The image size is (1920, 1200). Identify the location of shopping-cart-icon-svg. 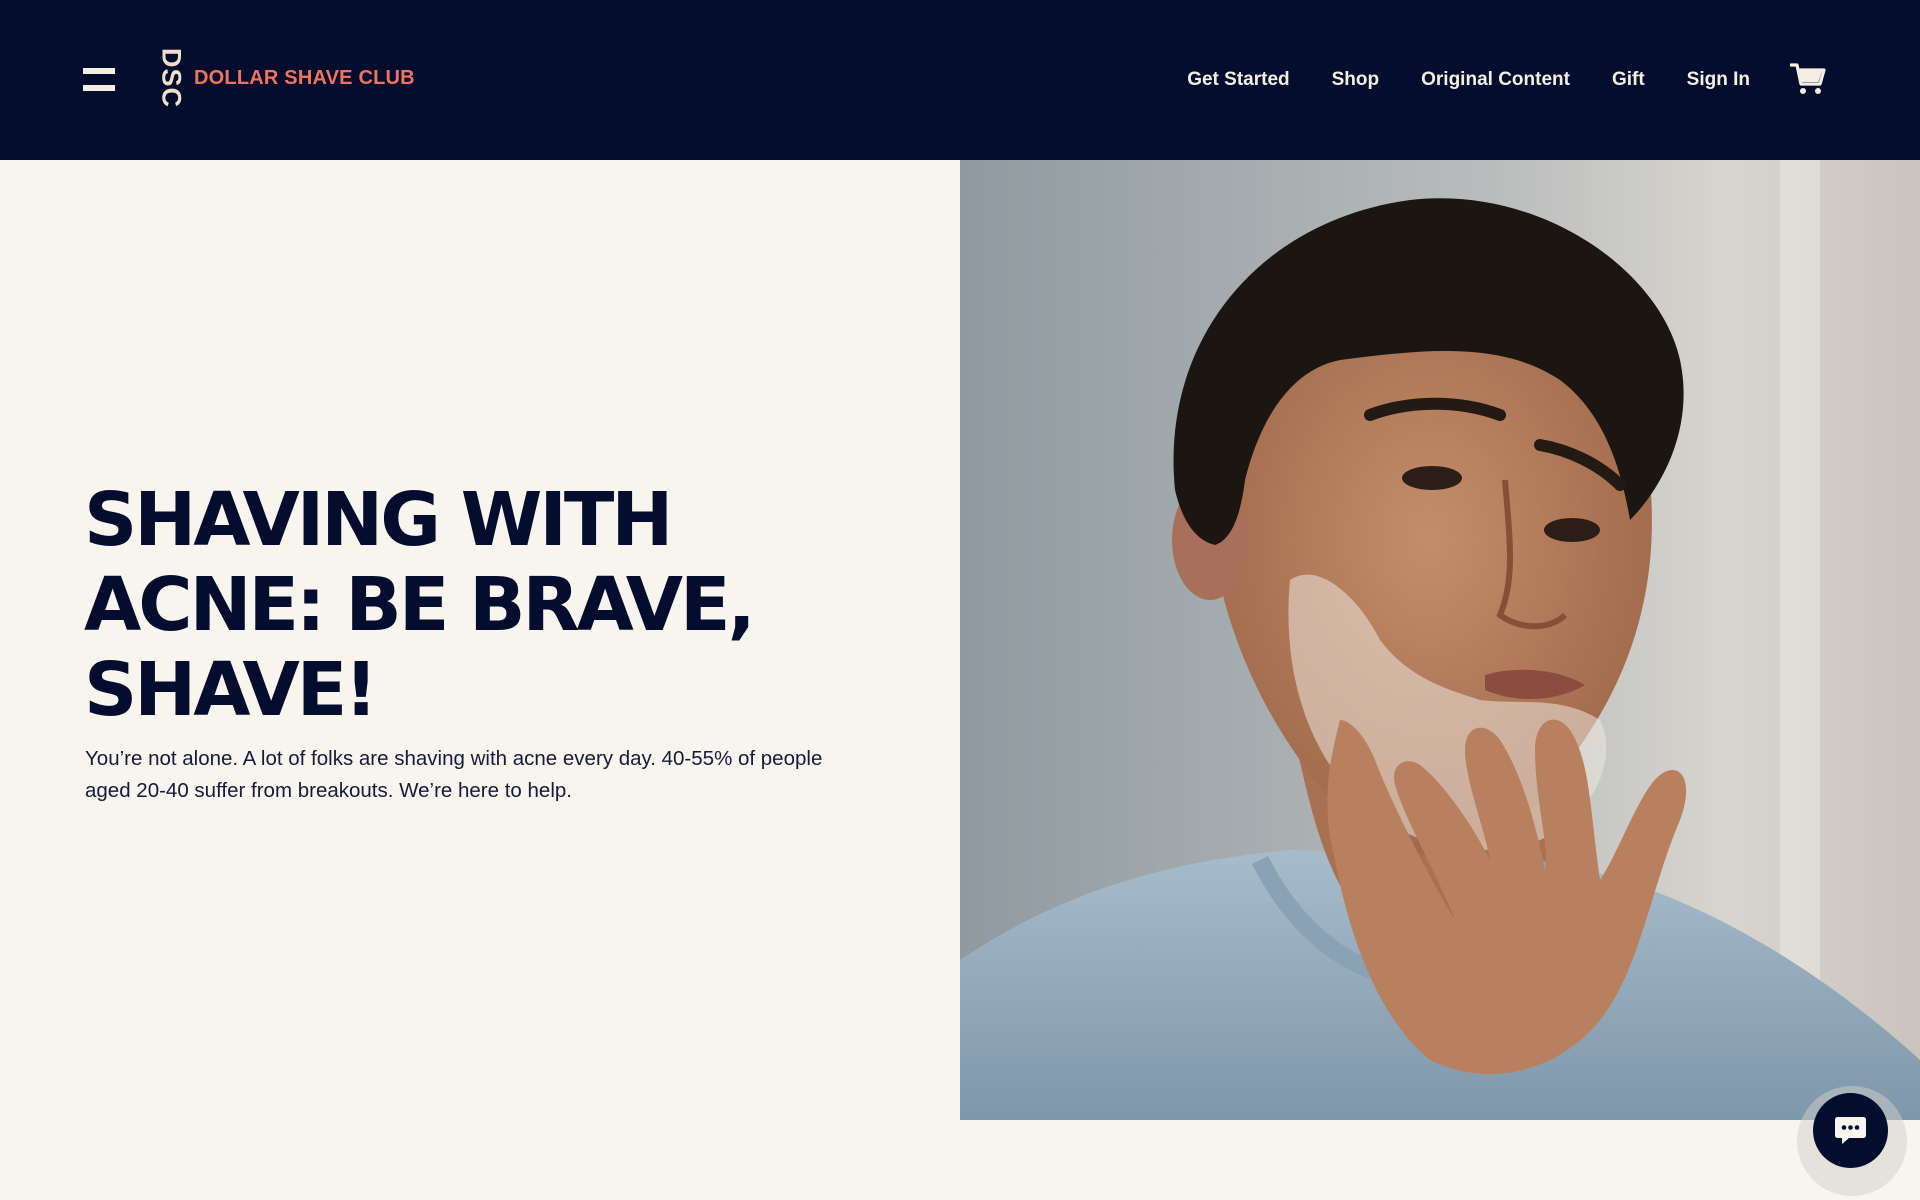
(1807, 78).